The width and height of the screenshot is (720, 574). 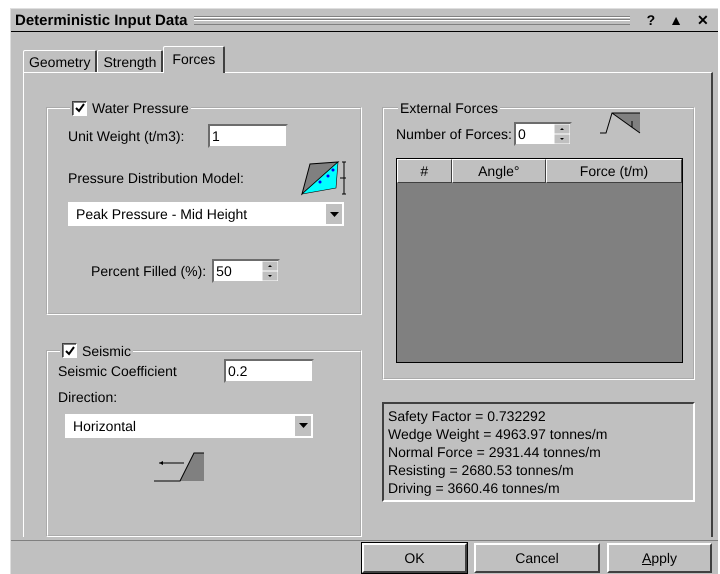 What do you see at coordinates (499, 171) in the screenshot?
I see `column-header: Angle°` at bounding box center [499, 171].